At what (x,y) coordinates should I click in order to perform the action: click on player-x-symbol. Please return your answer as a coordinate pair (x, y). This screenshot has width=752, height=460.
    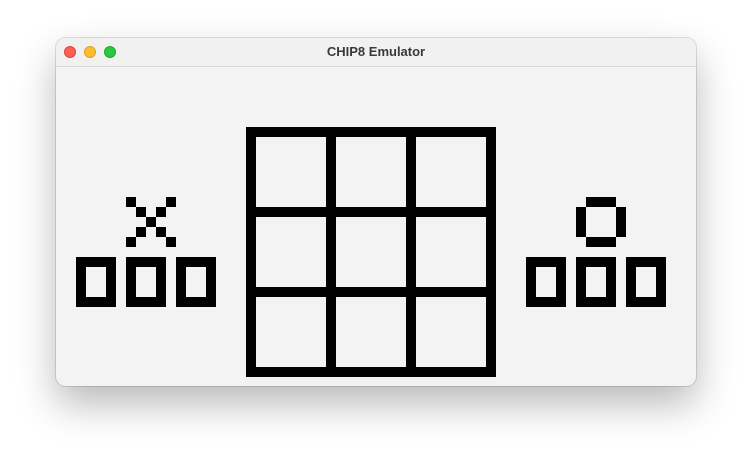
    Looking at the image, I should click on (151, 222).